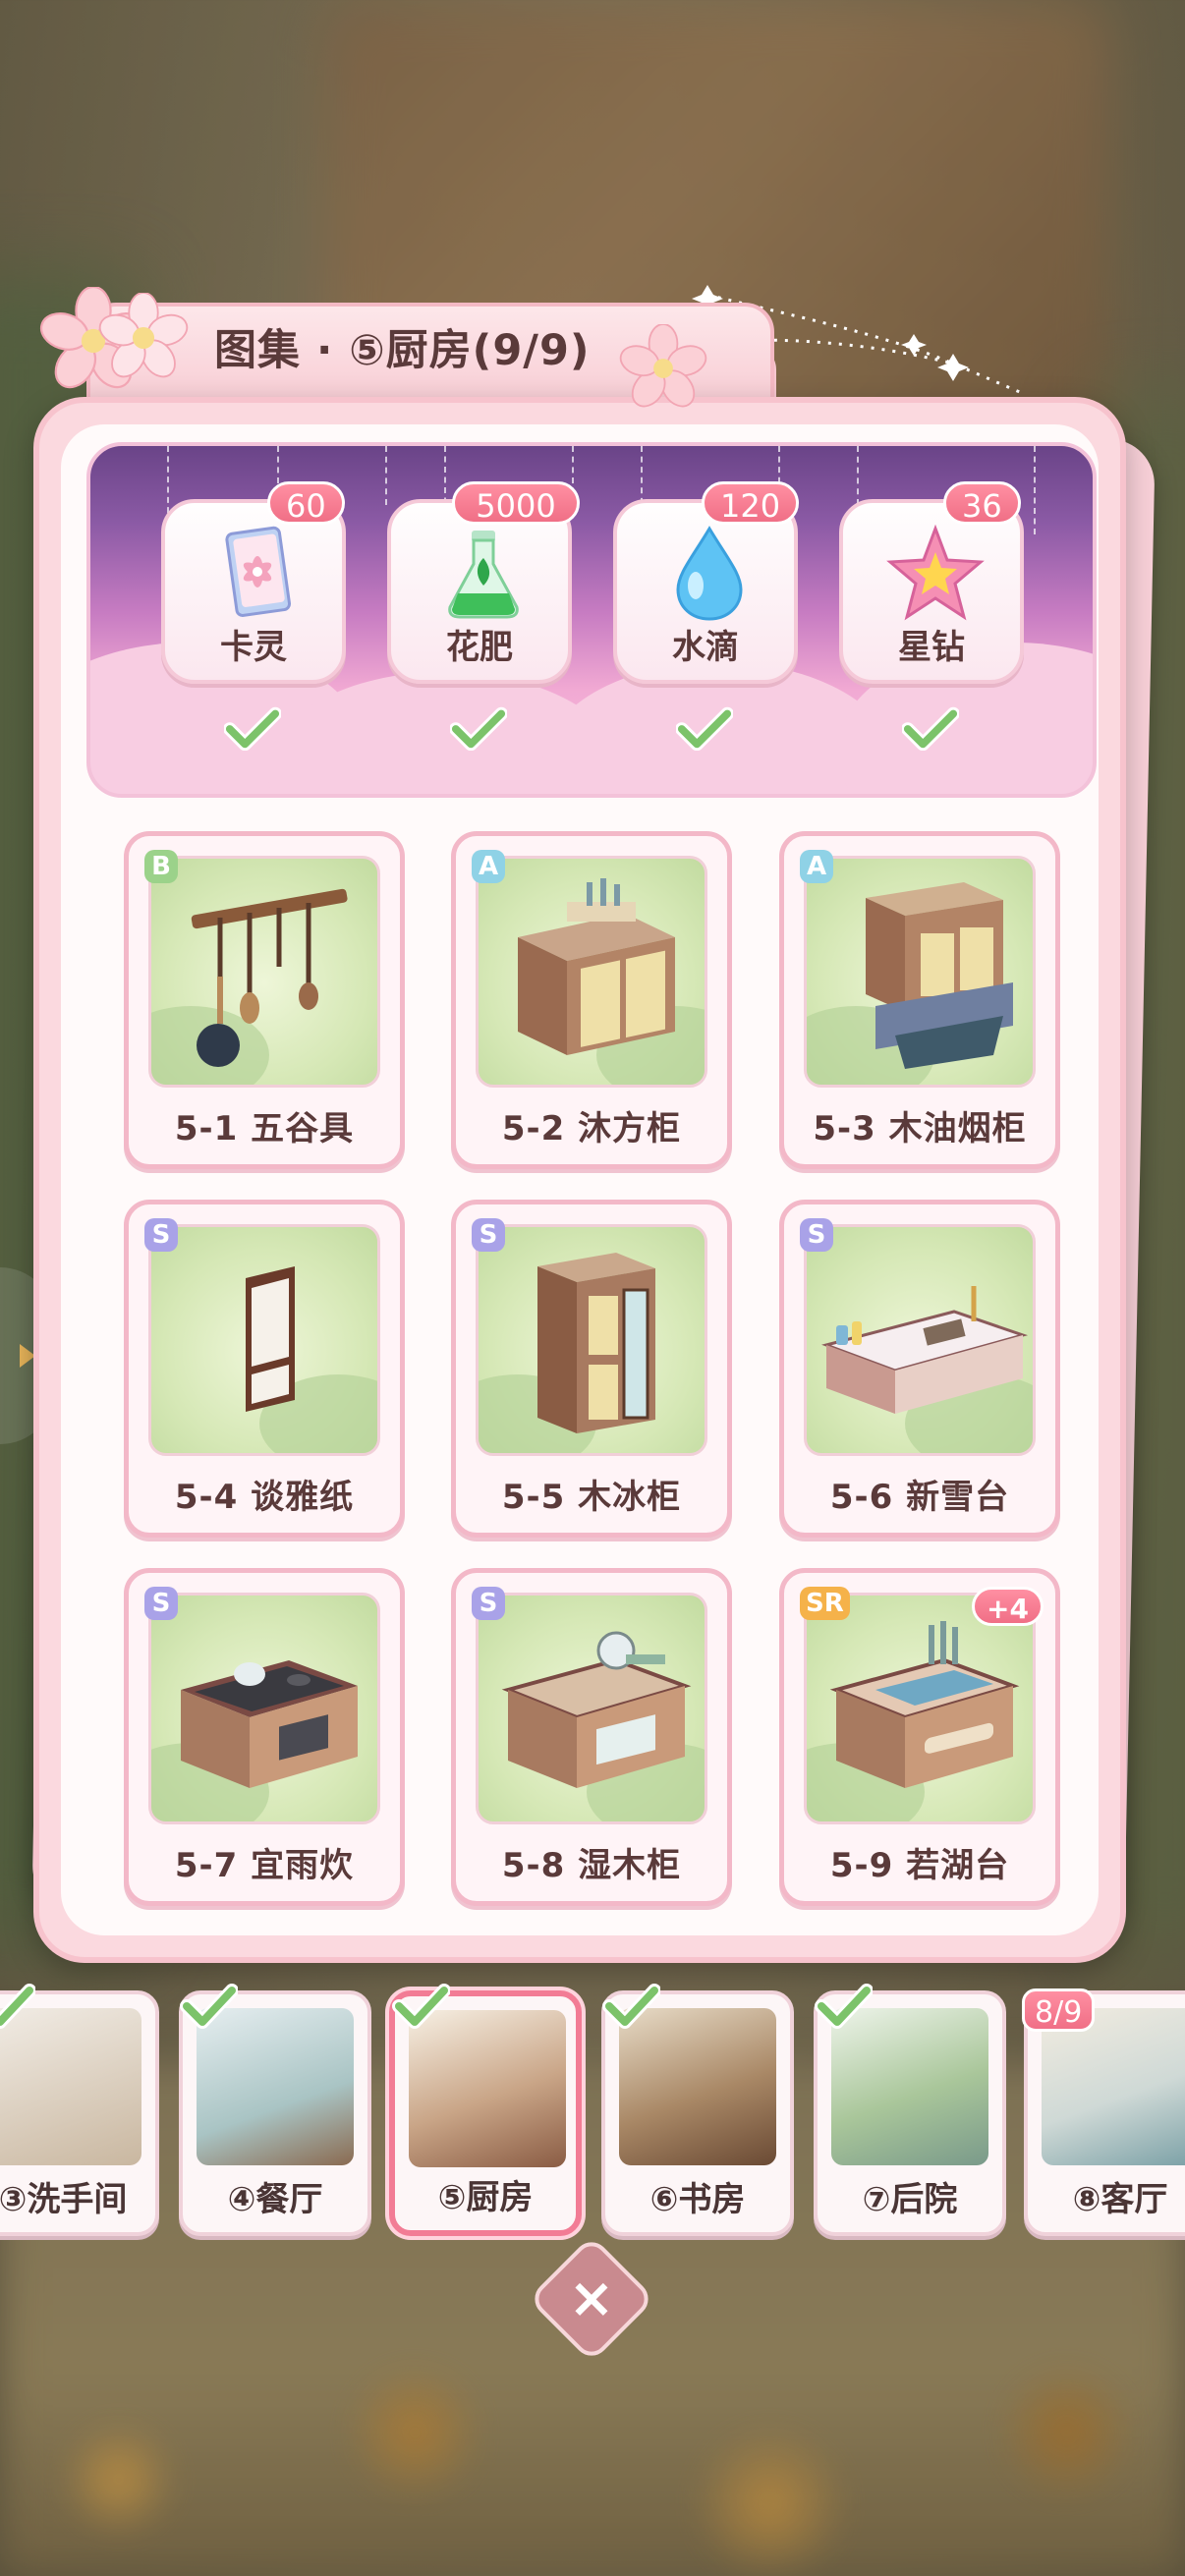  Describe the element at coordinates (706, 647) in the screenshot. I see `reward-label: 水滴` at that location.